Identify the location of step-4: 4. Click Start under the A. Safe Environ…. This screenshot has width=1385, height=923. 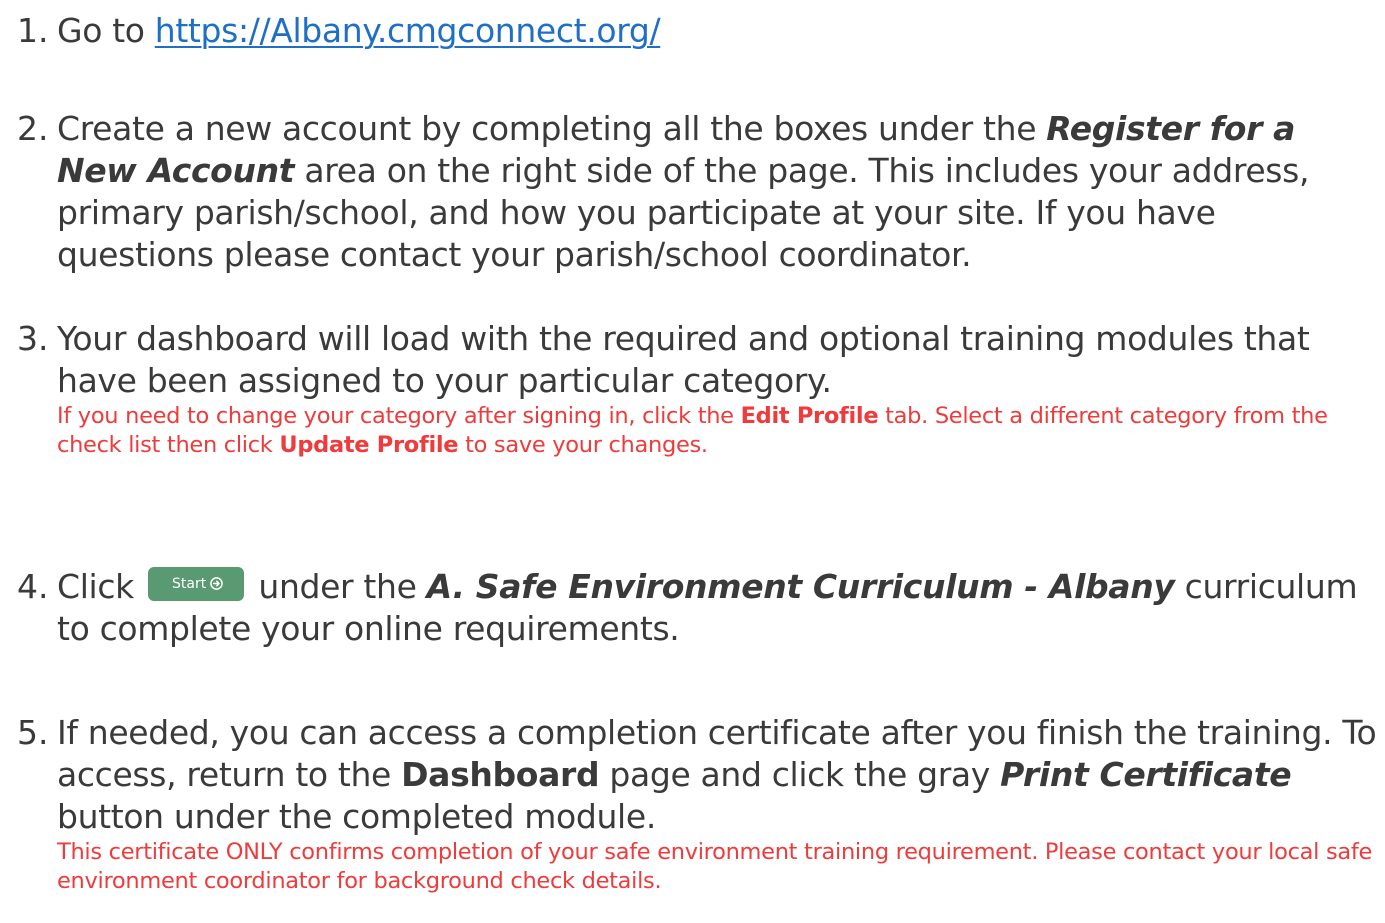
(698, 608).